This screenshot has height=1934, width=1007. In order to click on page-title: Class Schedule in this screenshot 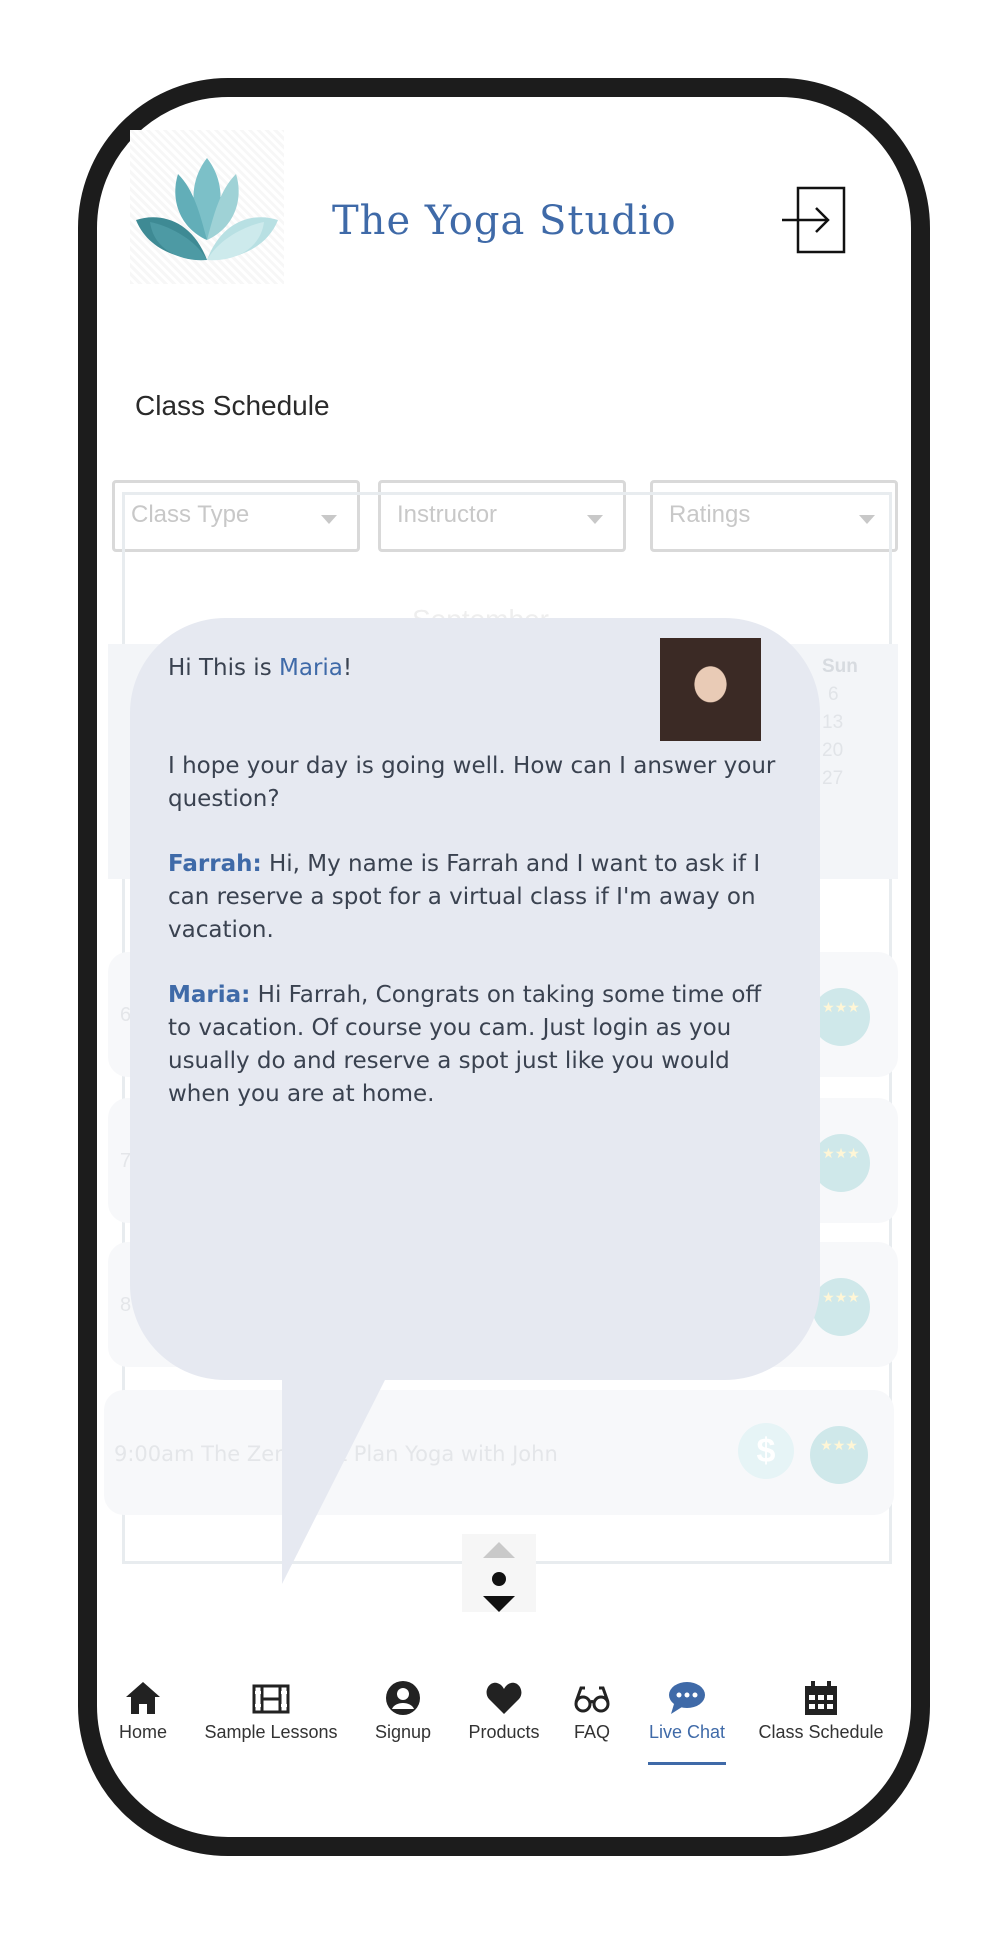, I will do `click(232, 405)`.